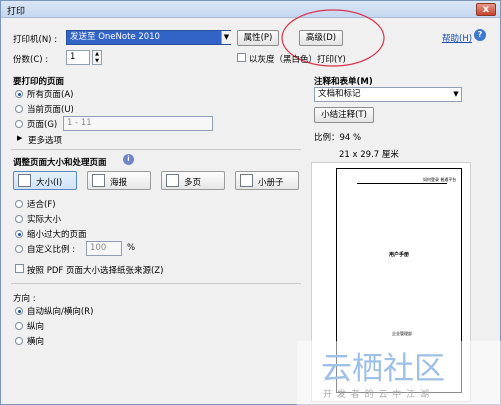 Image resolution: width=501 pixels, height=405 pixels. What do you see at coordinates (42, 125) in the screenshot?
I see `page-range-label: 页面(G)` at bounding box center [42, 125].